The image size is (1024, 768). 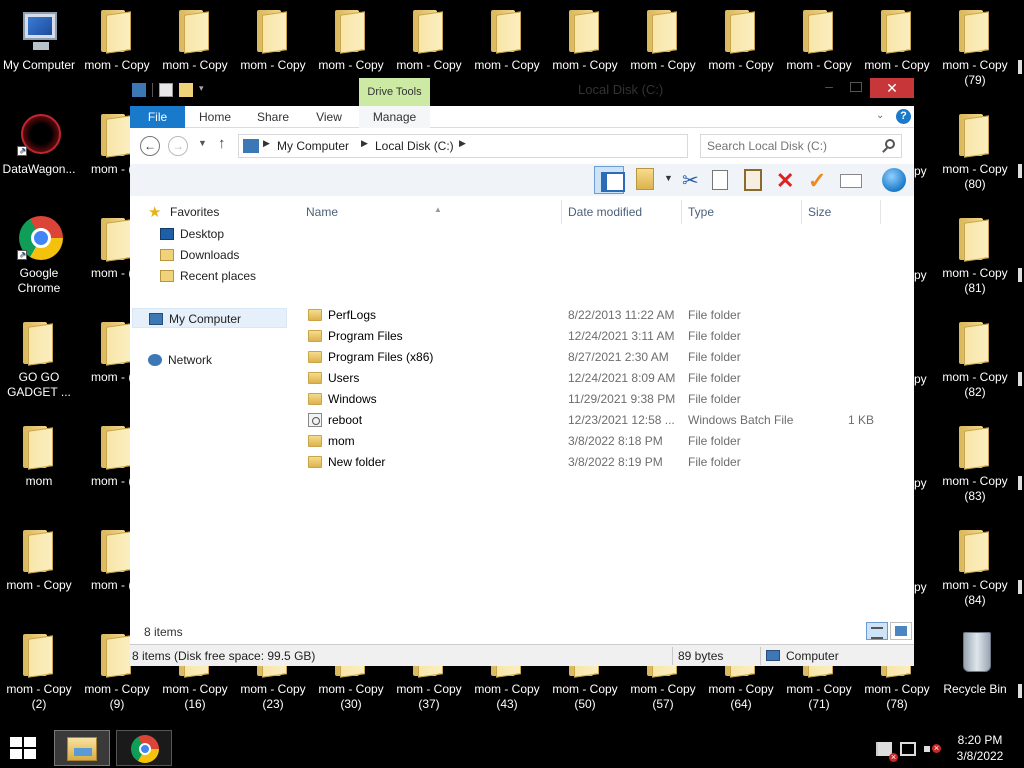 I want to click on globe-icon, so click(x=894, y=180).